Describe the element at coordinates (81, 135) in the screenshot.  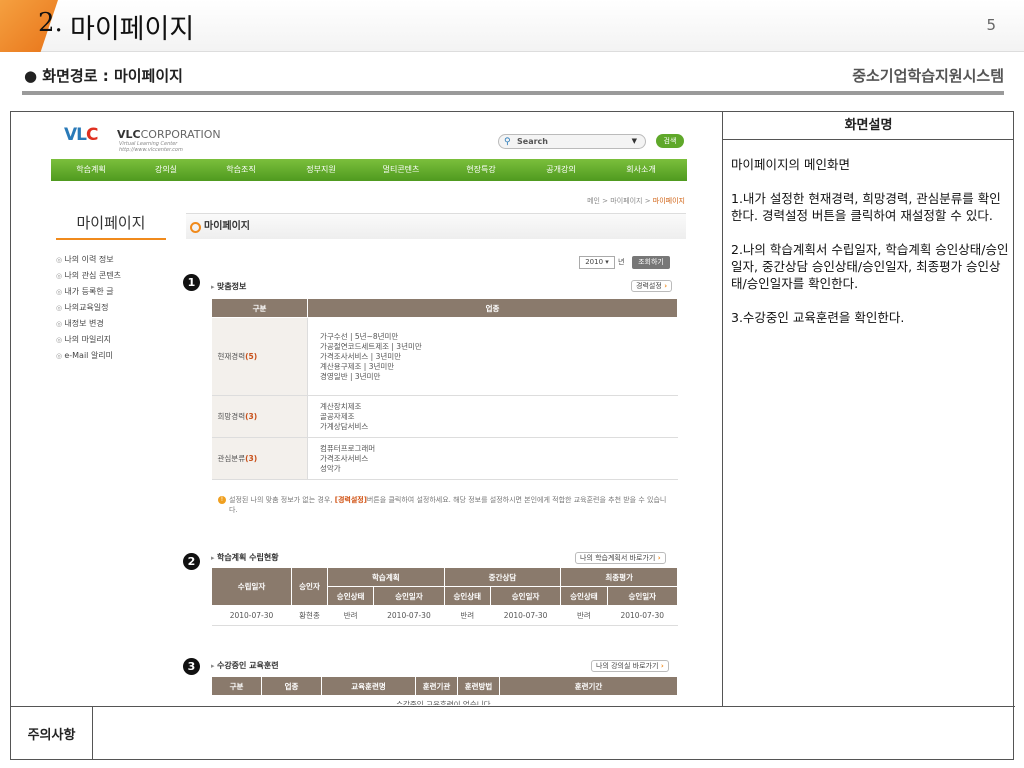
I see `vlc-logo: VLC` at that location.